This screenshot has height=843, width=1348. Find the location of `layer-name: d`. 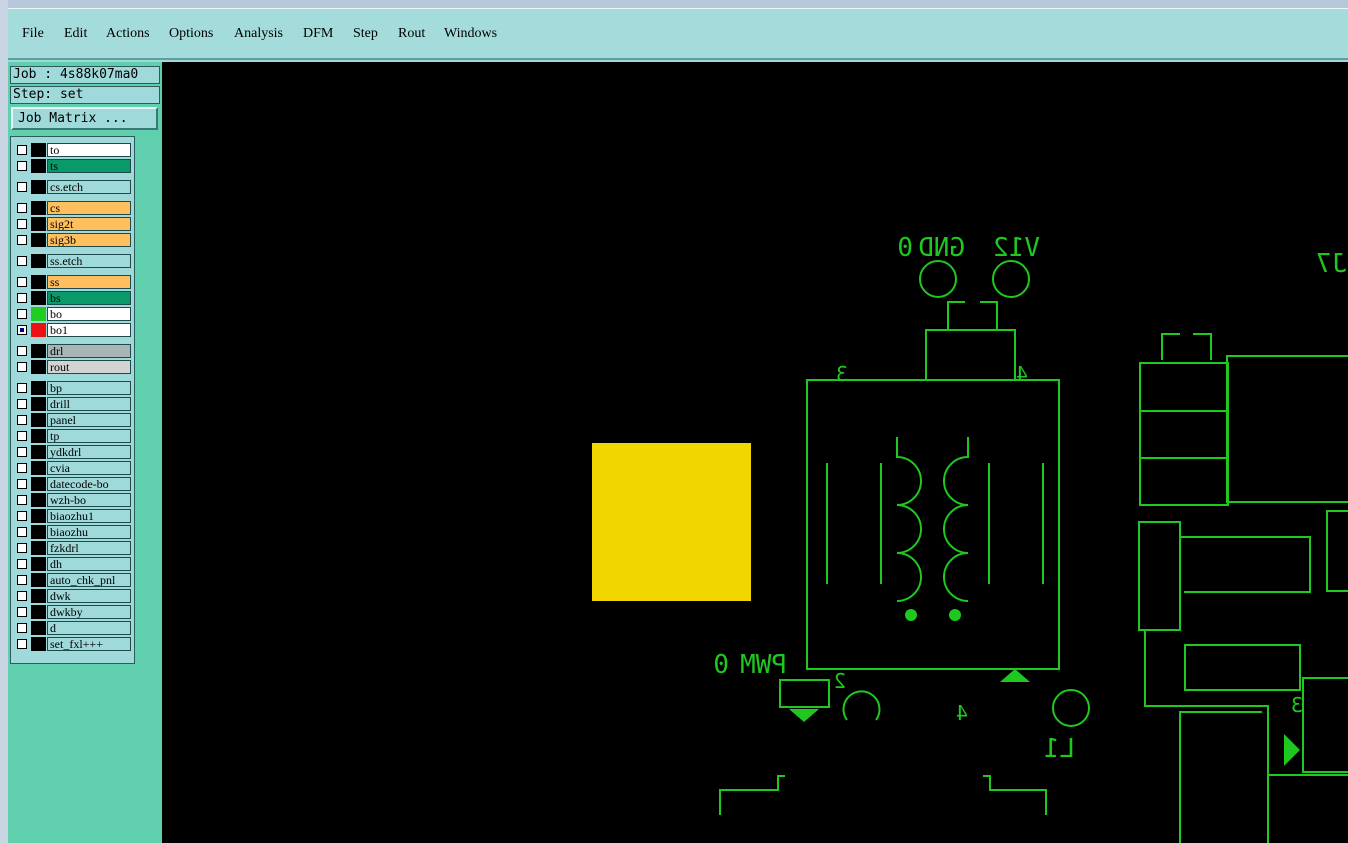

layer-name: d is located at coordinates (89, 628).